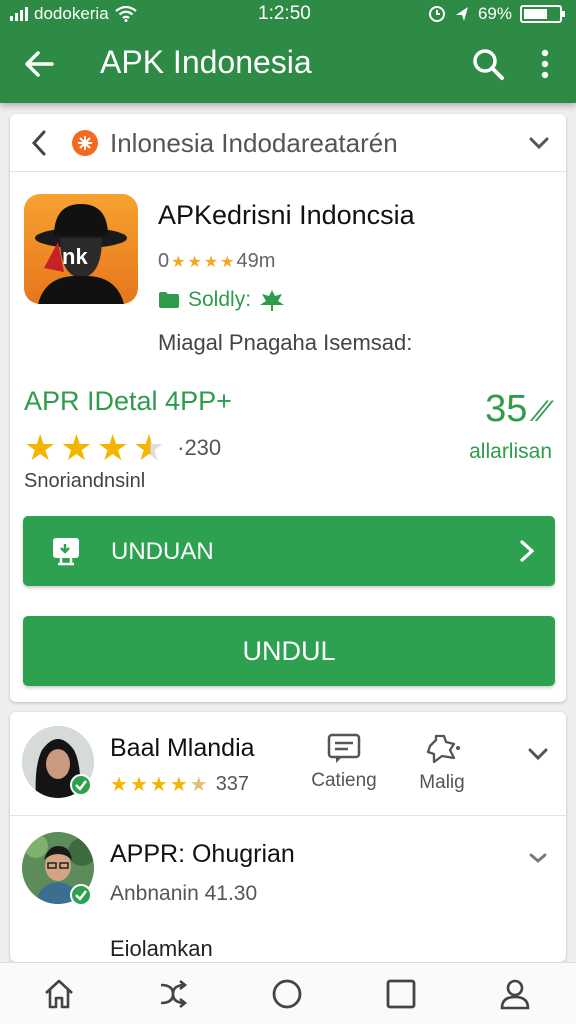 This screenshot has height=1024, width=576. I want to click on trend-icon: ⁄⁄, so click(542, 411).